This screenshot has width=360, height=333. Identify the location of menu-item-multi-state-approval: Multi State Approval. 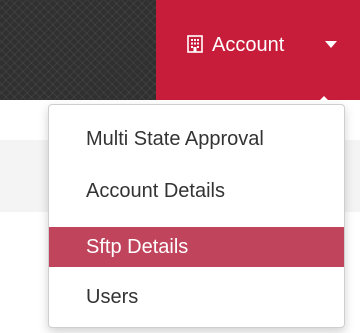
(196, 139).